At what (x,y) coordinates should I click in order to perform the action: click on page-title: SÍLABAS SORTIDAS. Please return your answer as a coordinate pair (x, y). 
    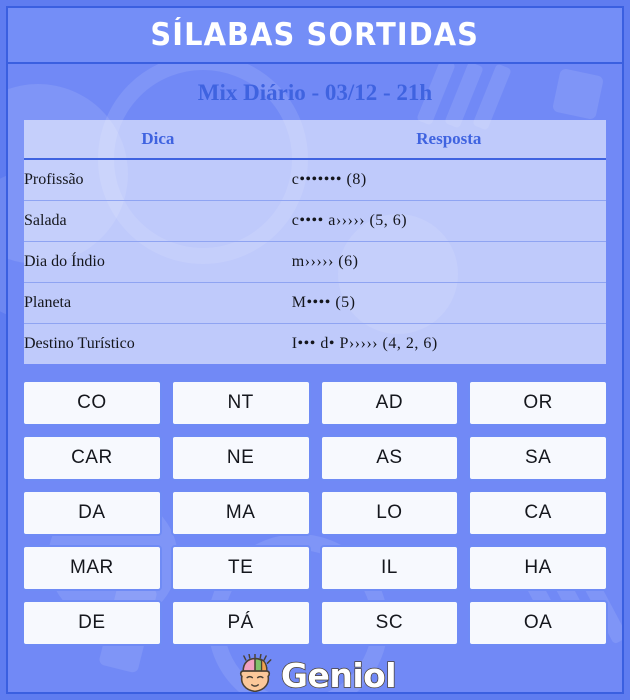
    Looking at the image, I should click on (315, 35).